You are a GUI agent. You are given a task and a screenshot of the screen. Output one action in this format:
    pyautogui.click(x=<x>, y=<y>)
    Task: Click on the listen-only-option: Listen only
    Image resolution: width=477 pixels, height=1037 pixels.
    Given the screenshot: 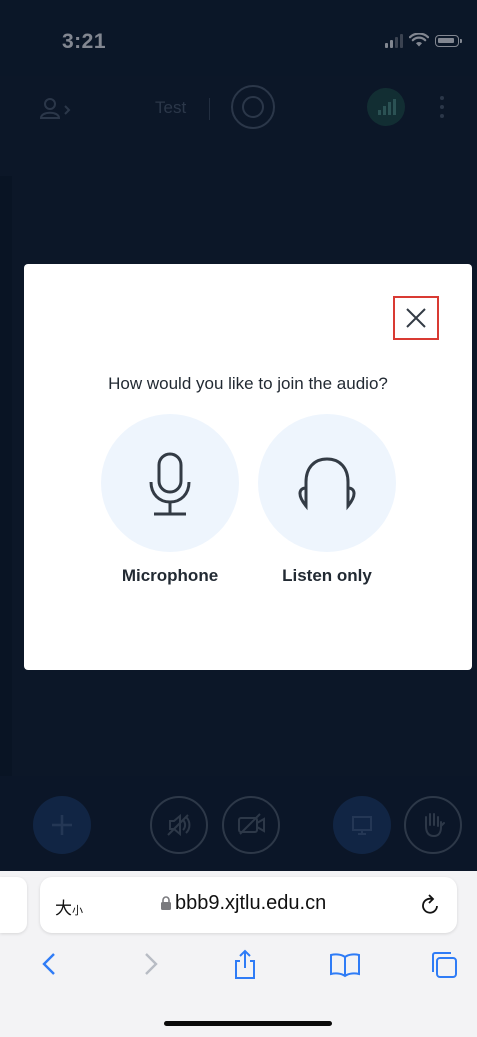 What is the action you would take?
    pyautogui.click(x=327, y=500)
    